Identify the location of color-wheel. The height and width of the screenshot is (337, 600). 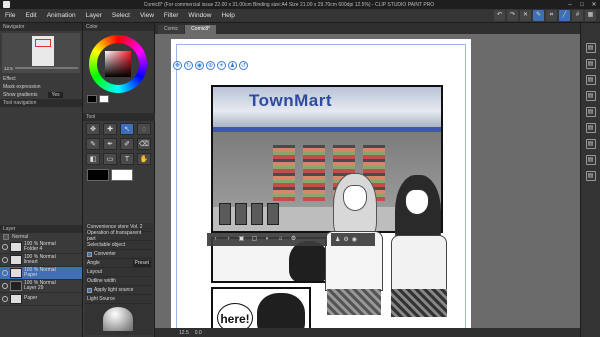
(118, 64).